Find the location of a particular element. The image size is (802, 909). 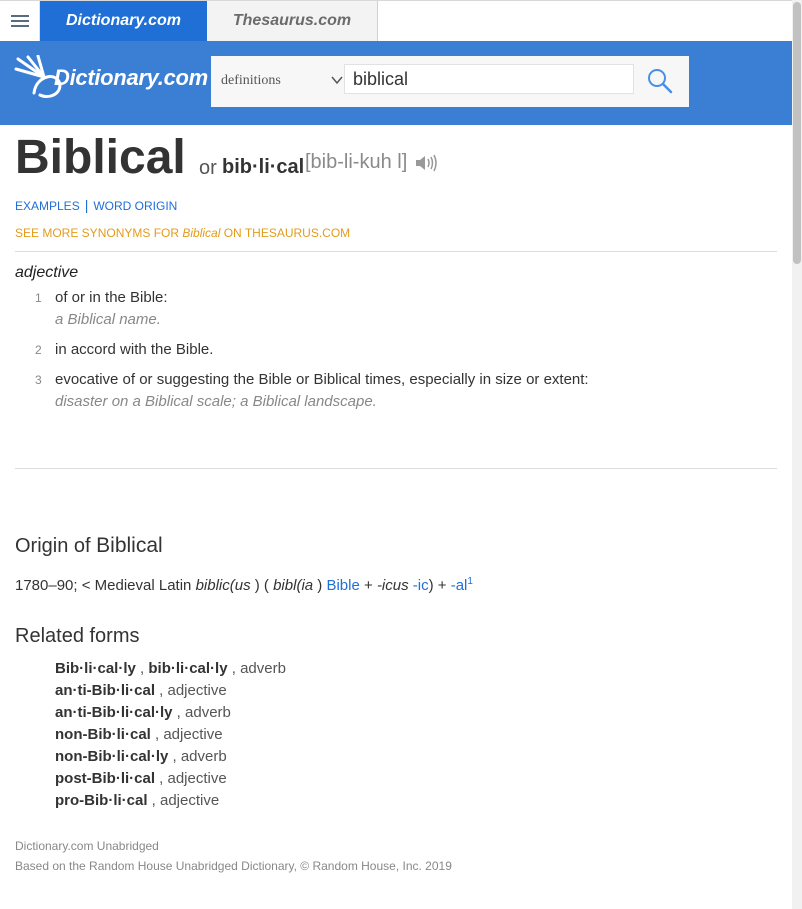

related-form-word: an·ti-Bib·li·cal·ly is located at coordinates (114, 712).